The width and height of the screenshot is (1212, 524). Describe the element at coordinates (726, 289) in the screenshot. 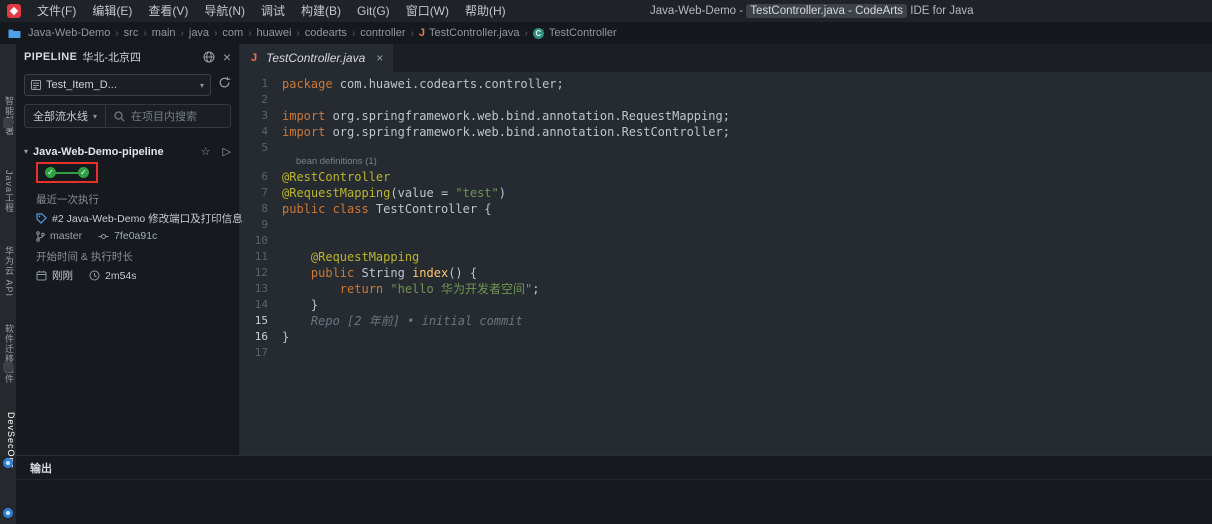

I see `code-line: 13 return "hello 华为开发者空间";` at that location.